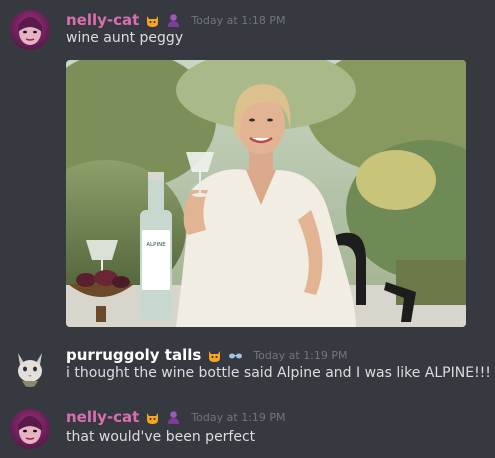  Describe the element at coordinates (238, 20) in the screenshot. I see `timestamp: Today at 1:18 PM` at that location.